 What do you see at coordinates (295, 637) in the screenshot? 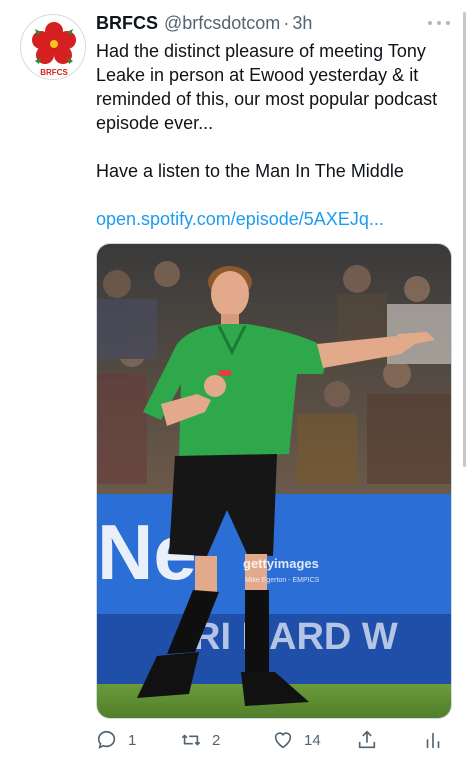
I see `banner-text-lower: RI HARD W` at bounding box center [295, 637].